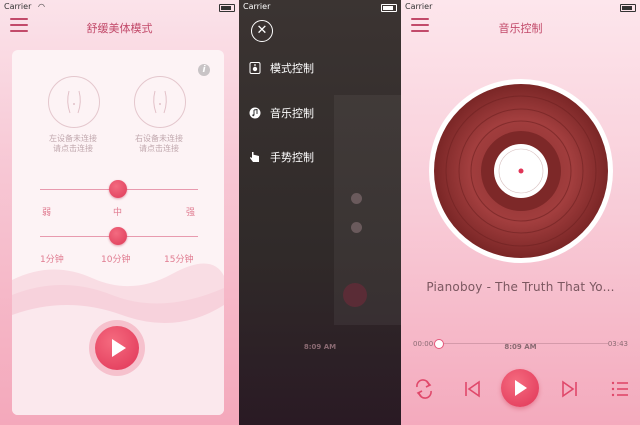 The image size is (640, 425). Describe the element at coordinates (118, 189) in the screenshot. I see `intensity-slider-knob` at that location.